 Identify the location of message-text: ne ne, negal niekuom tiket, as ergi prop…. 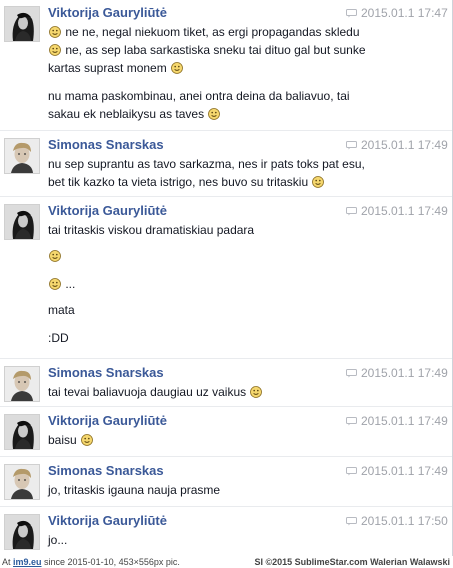
(211, 32).